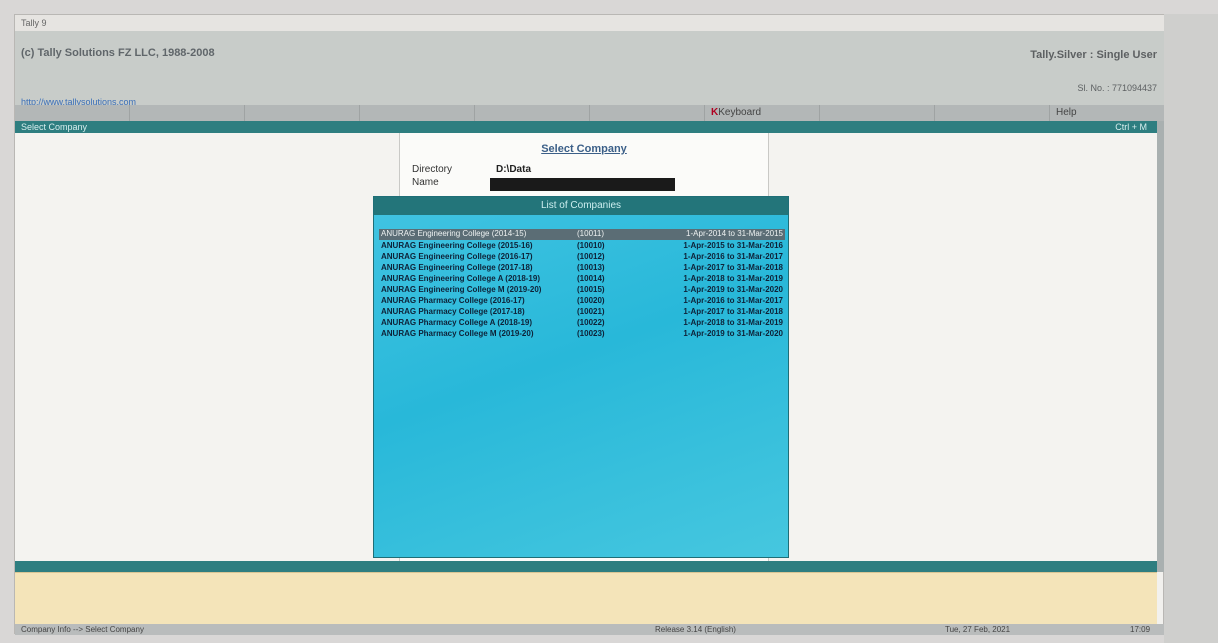 This screenshot has width=1218, height=643. Describe the element at coordinates (425, 182) in the screenshot. I see `name-label: Name` at that location.